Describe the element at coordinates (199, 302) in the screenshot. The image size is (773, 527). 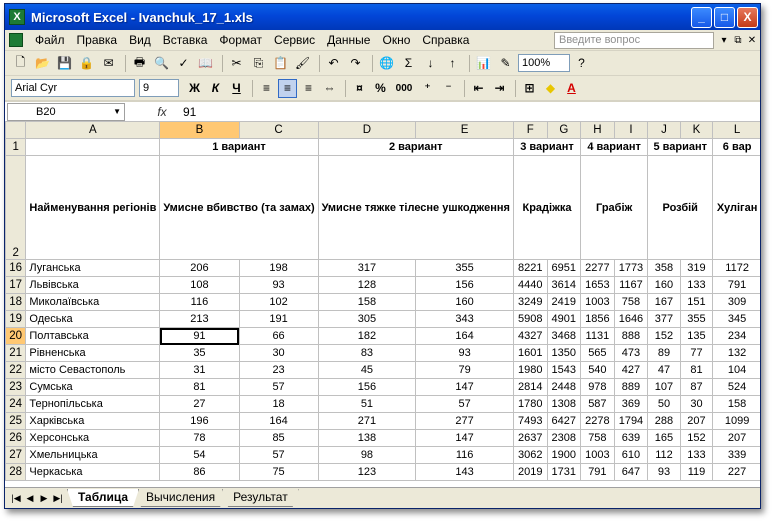
I see `value-cell: 116` at that location.